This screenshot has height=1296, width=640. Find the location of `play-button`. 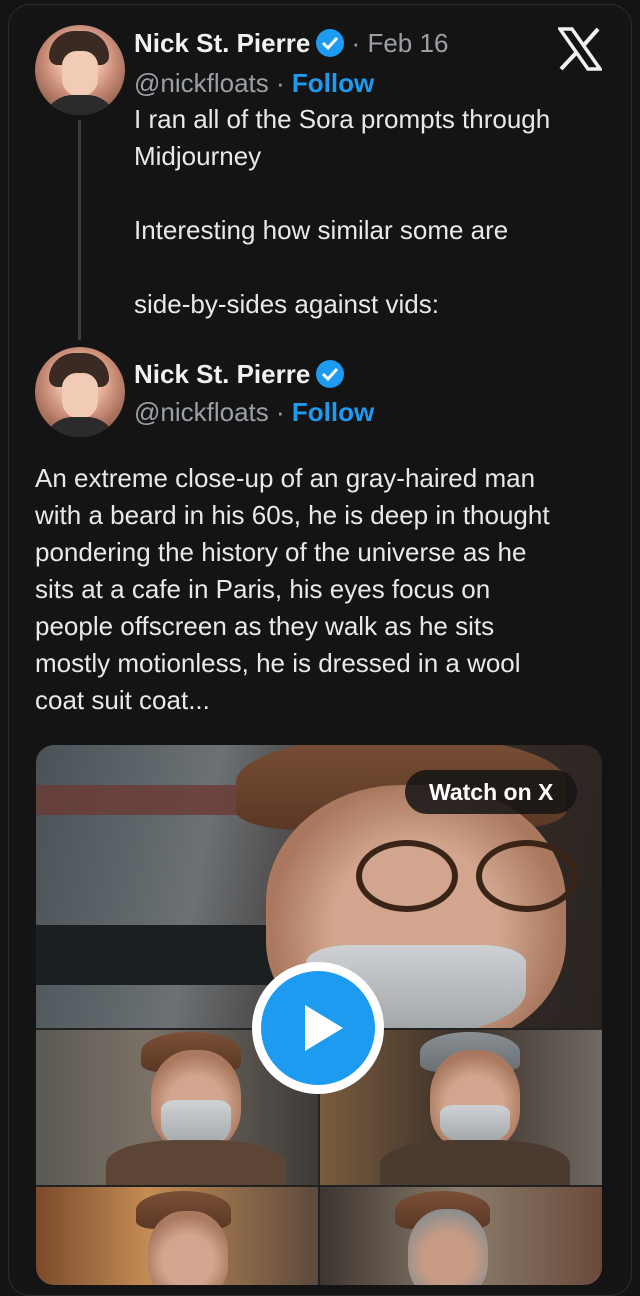

play-button is located at coordinates (318, 1028).